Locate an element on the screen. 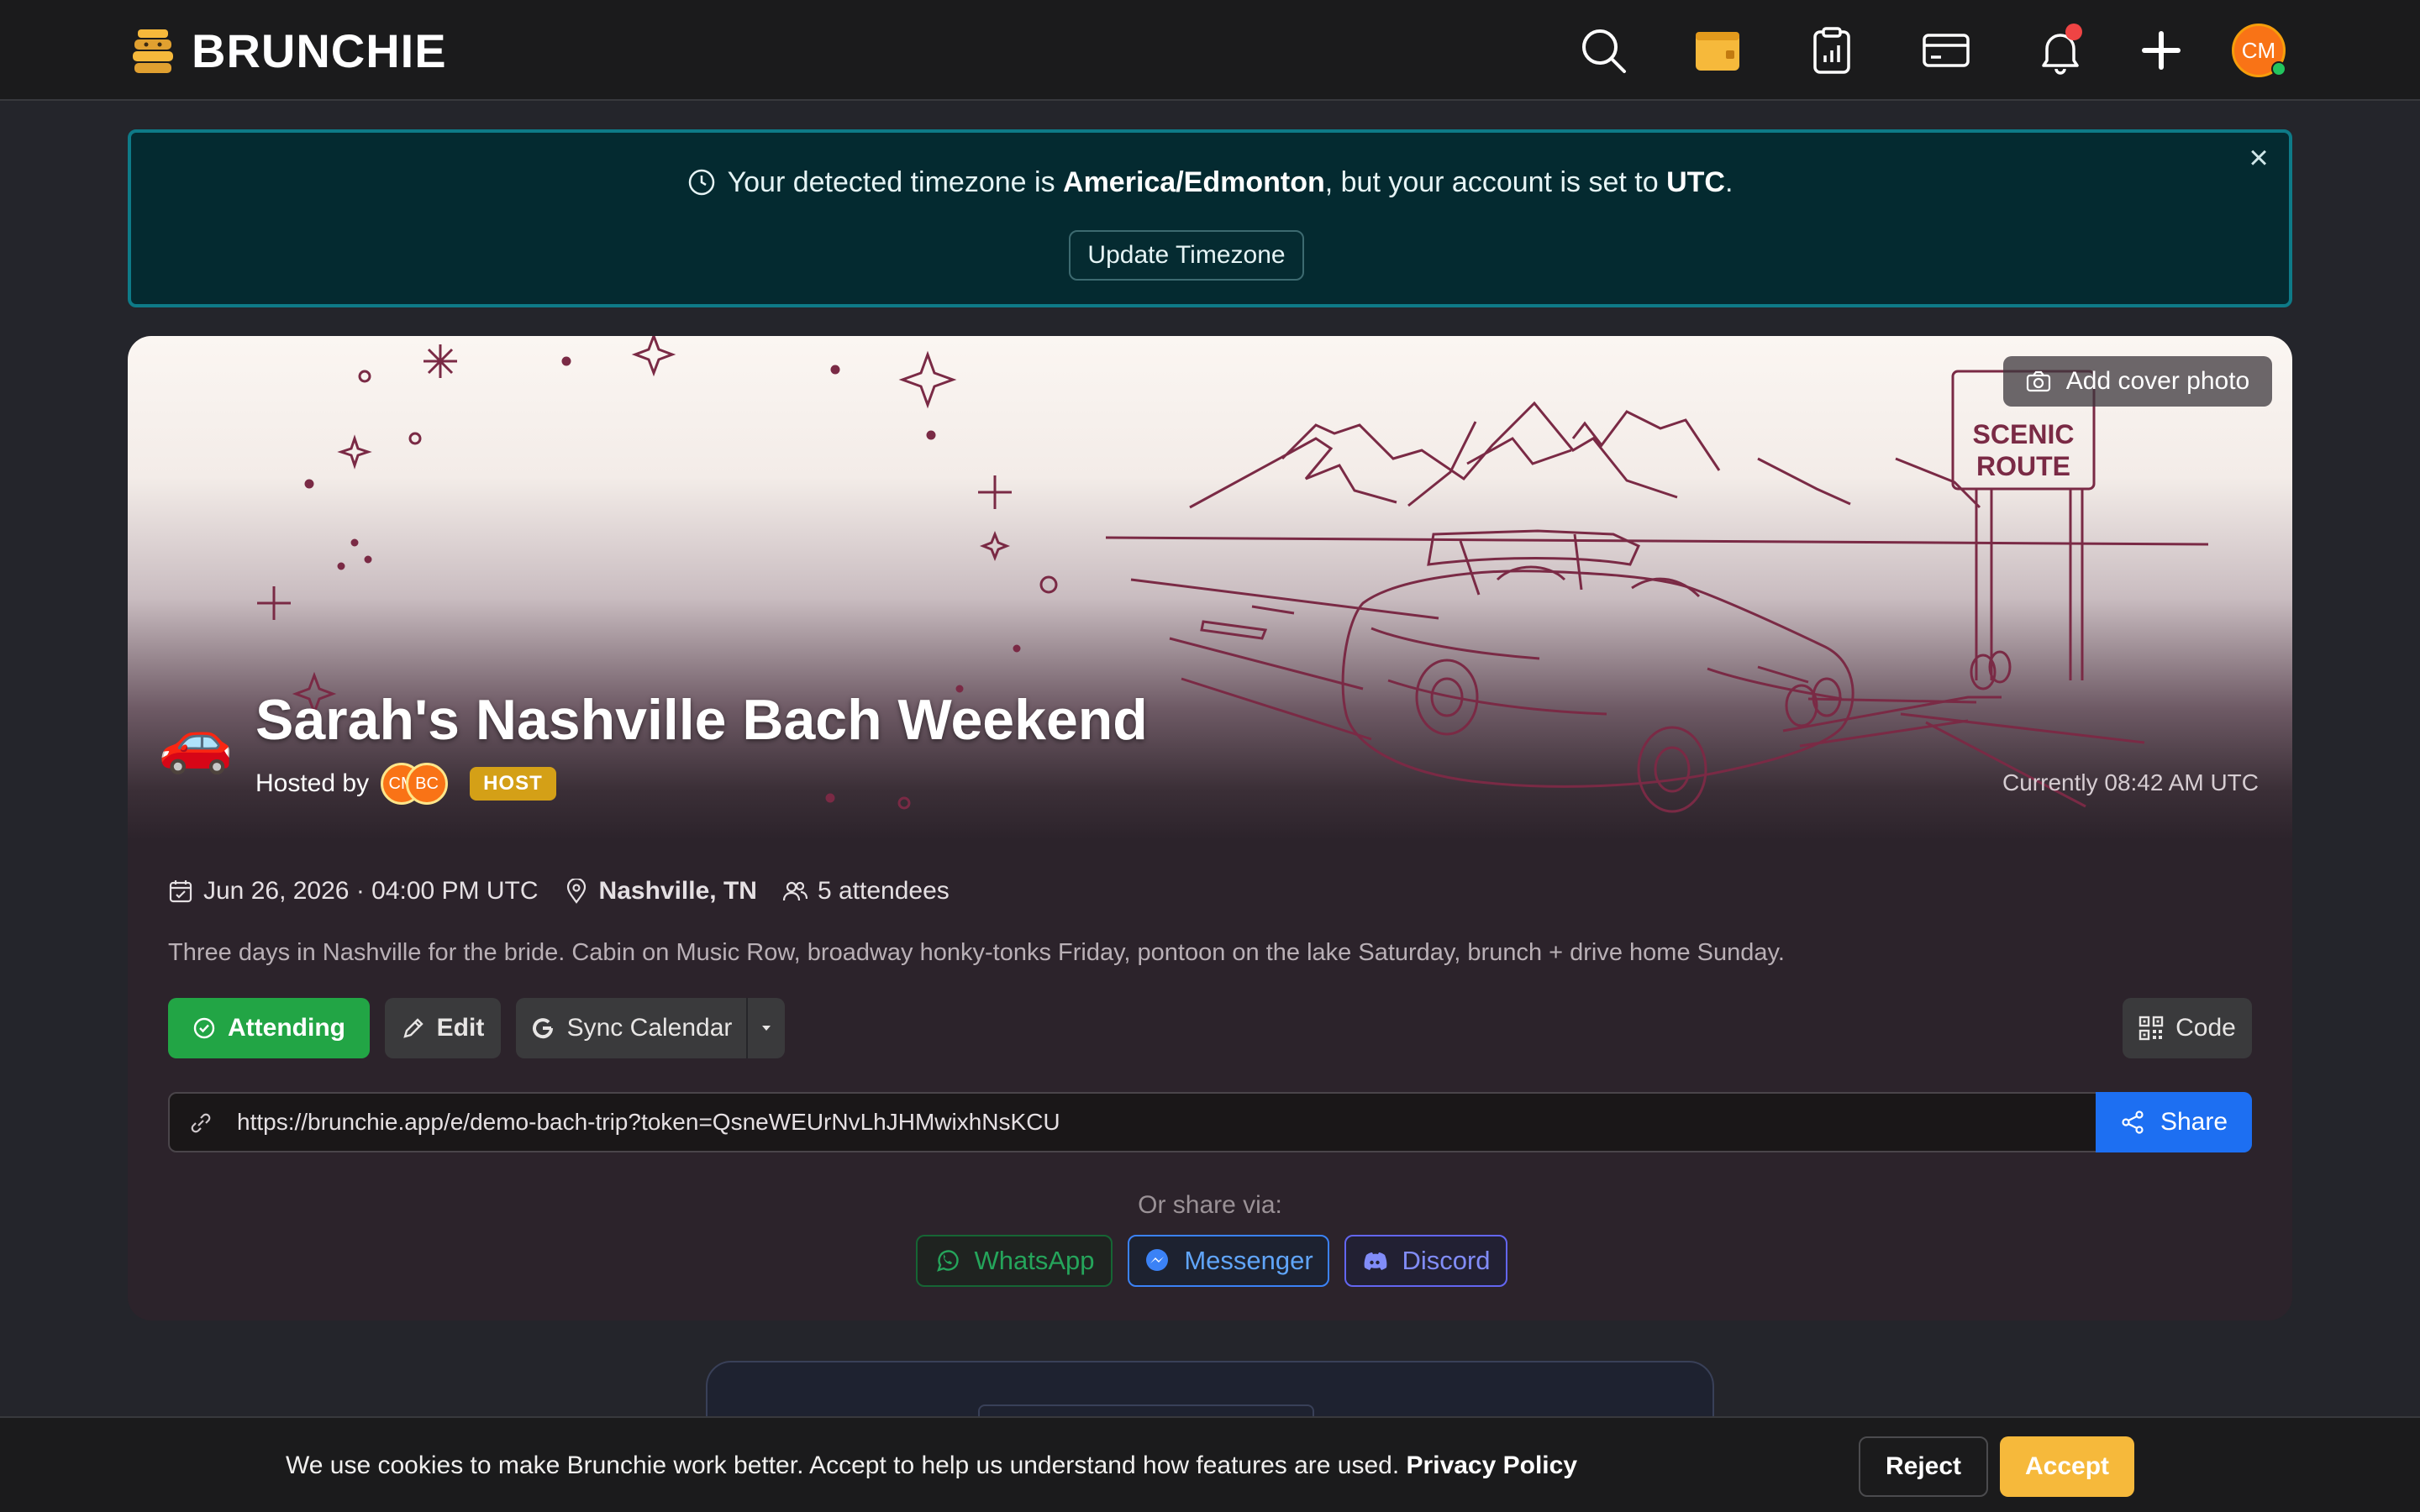 This screenshot has width=2420, height=1512. event-title: Sarah's Nashville Bach Weekend is located at coordinates (702, 720).